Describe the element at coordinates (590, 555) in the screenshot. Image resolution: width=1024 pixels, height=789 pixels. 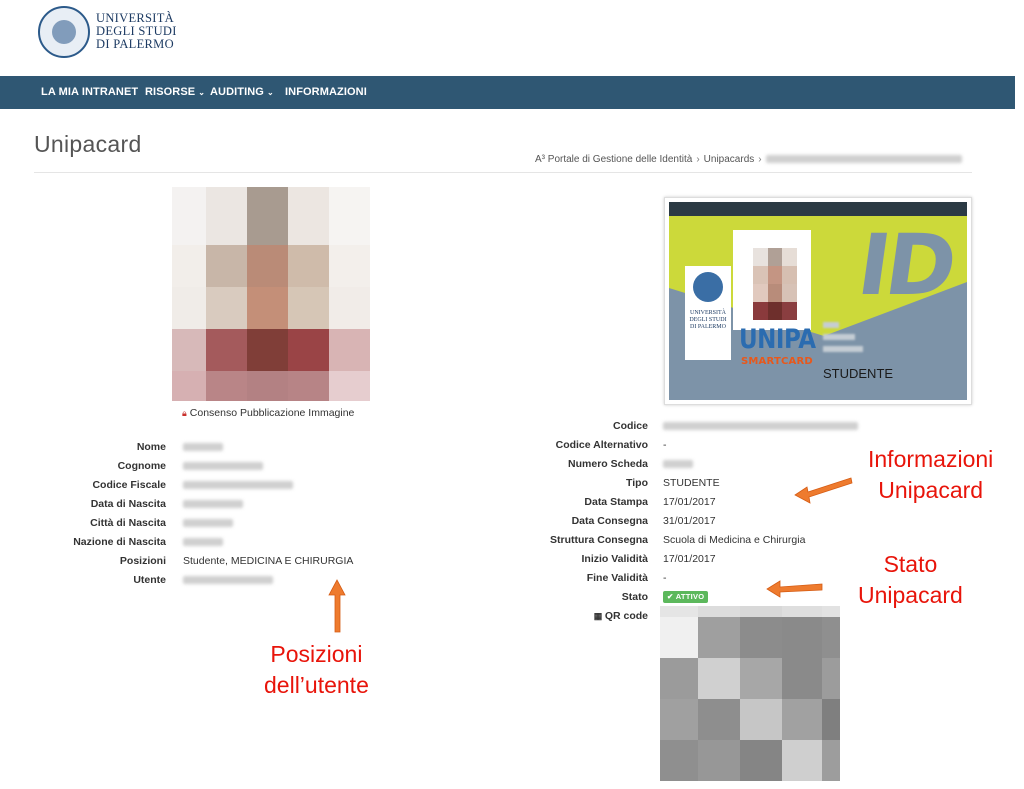
I see `annotation-arrows` at that location.